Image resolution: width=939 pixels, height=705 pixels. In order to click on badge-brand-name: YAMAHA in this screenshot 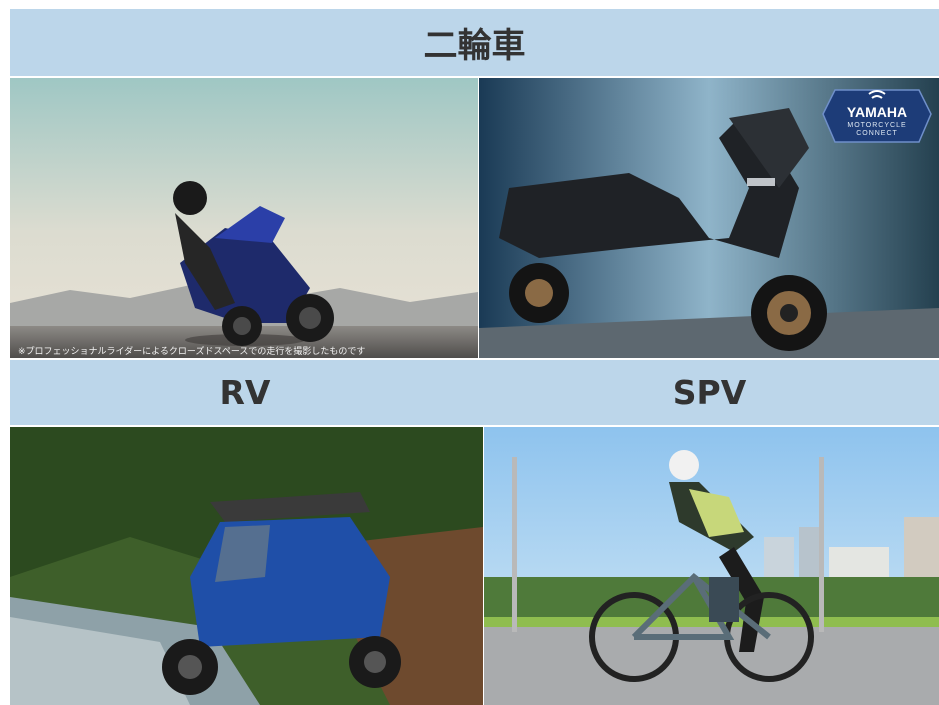, I will do `click(877, 112)`.